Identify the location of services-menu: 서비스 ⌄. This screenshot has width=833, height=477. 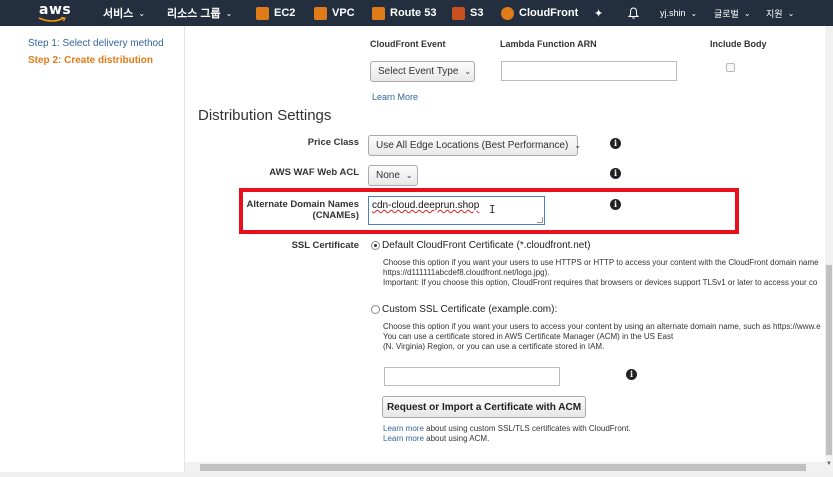
(124, 13).